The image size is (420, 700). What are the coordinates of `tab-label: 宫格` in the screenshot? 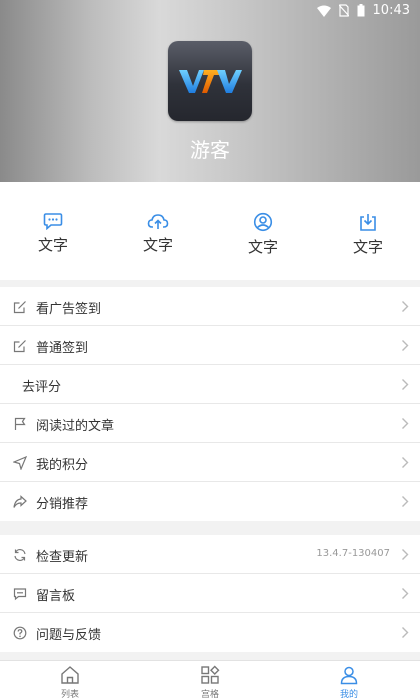 It's located at (209, 695).